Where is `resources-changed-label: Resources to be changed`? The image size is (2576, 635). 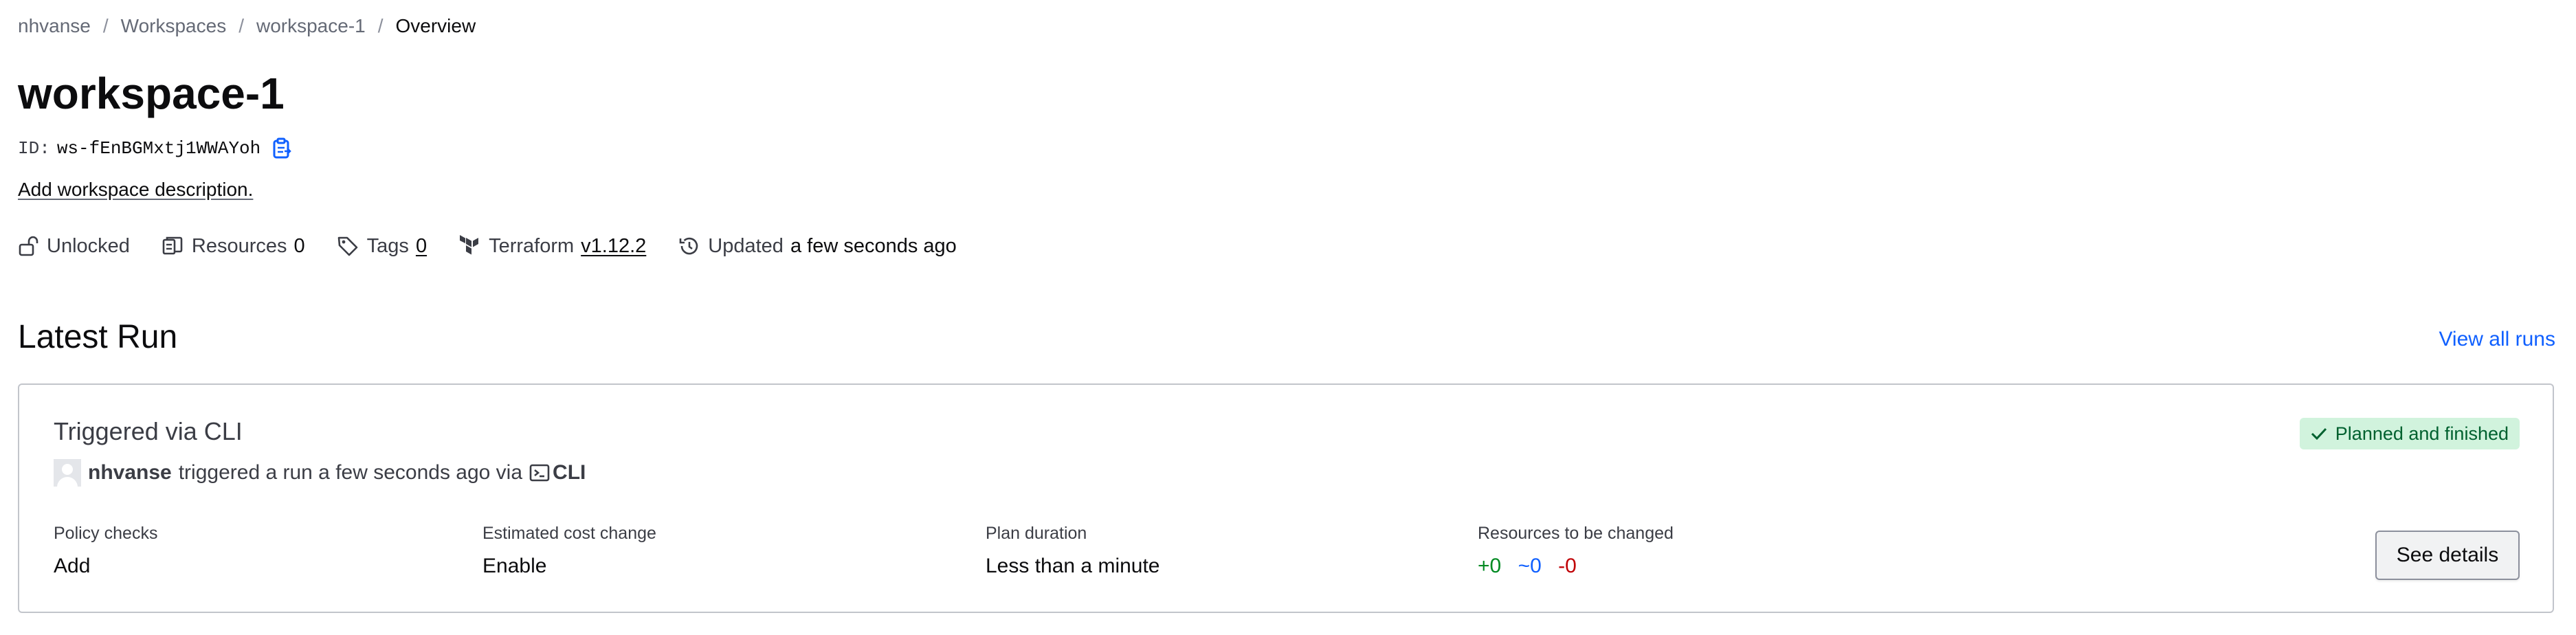
resources-changed-label: Resources to be changed is located at coordinates (1576, 533).